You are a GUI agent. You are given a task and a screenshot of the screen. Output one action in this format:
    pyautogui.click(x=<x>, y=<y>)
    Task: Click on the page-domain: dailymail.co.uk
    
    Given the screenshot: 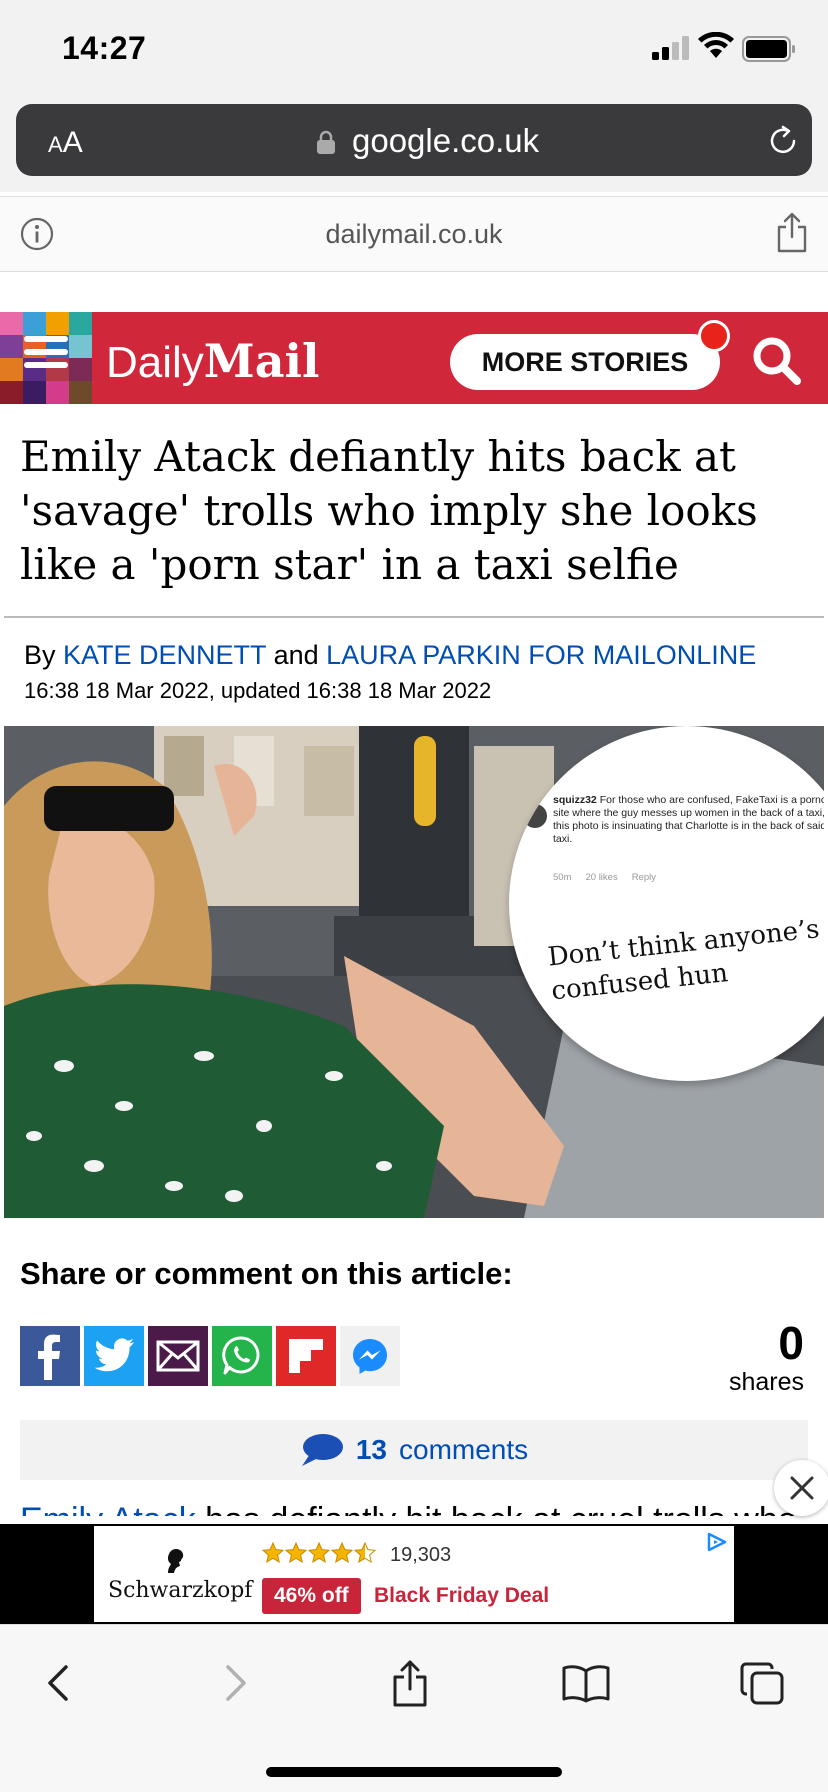 What is the action you would take?
    pyautogui.click(x=414, y=234)
    